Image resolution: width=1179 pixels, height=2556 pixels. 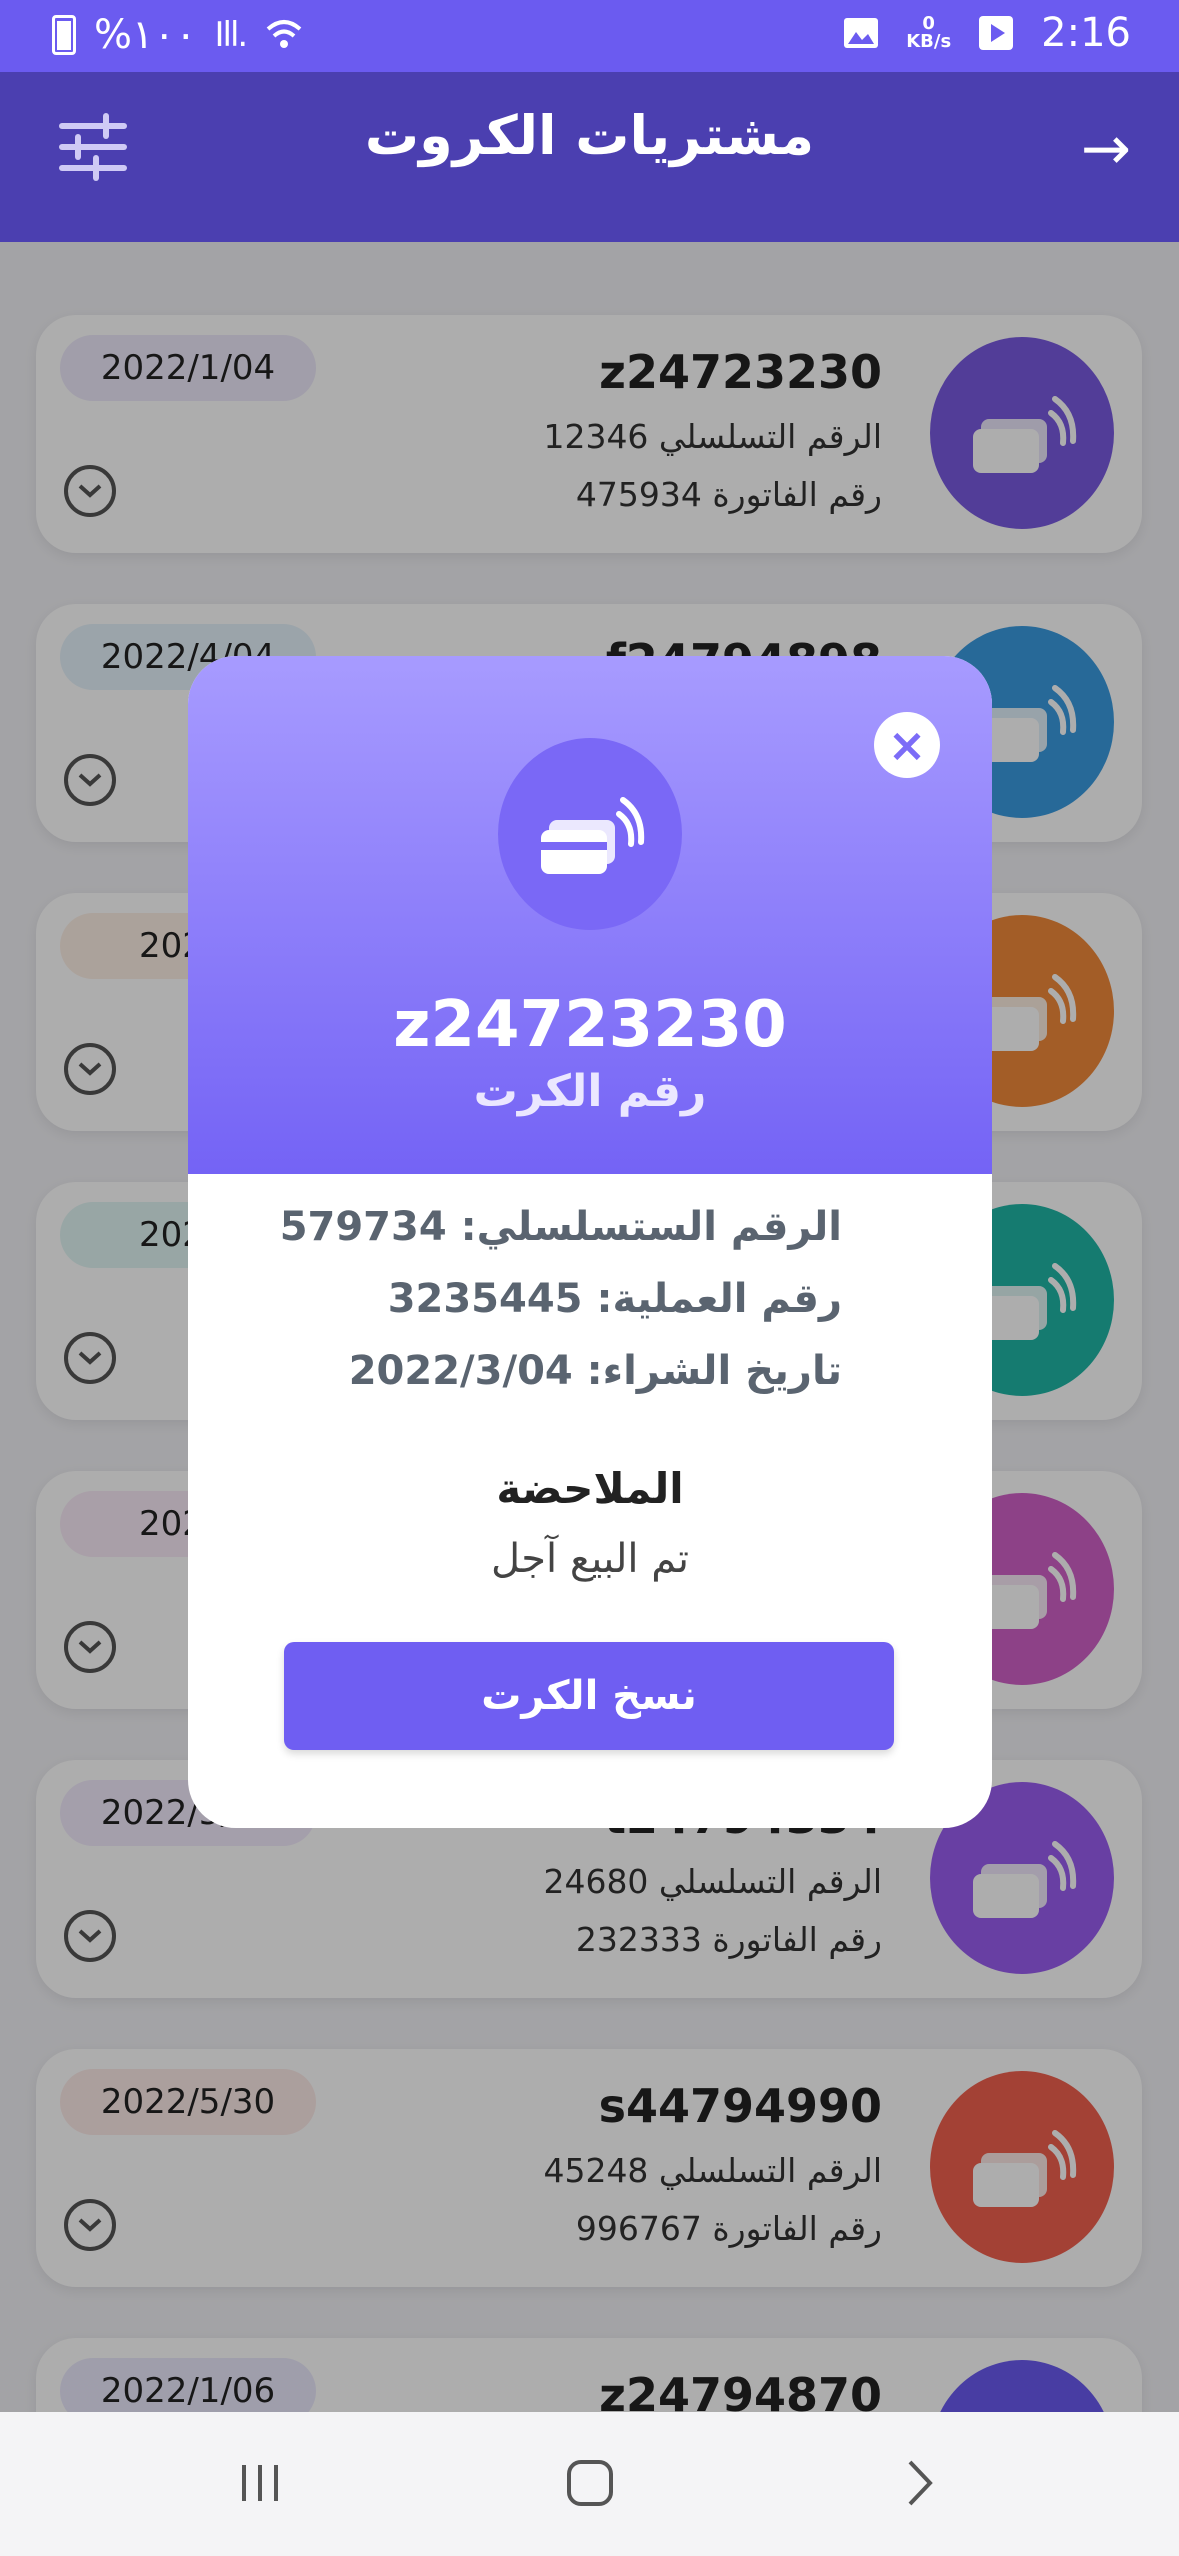 What do you see at coordinates (595, 1371) in the screenshot?
I see `modal-purchase-date: تاريخ الشراء: 2022/3/04` at bounding box center [595, 1371].